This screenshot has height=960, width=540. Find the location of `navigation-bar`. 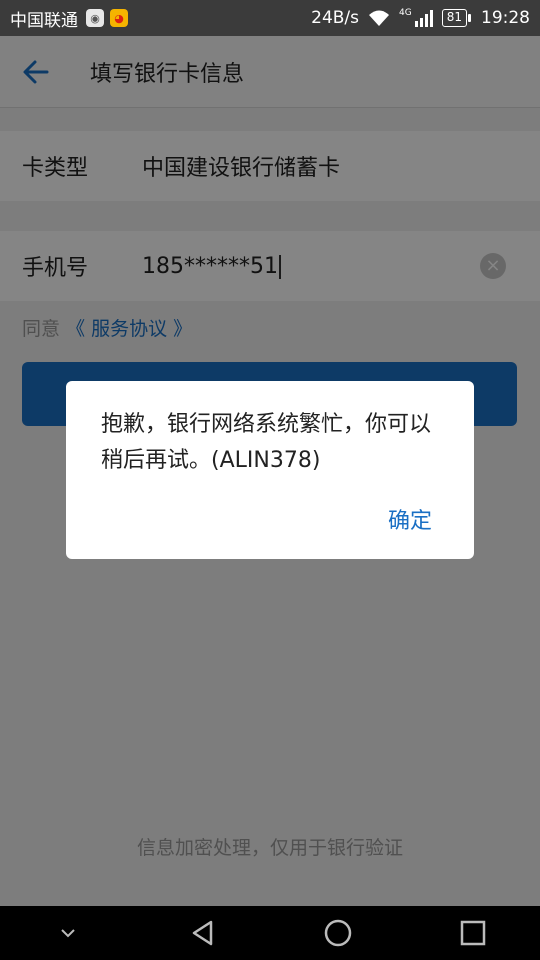

navigation-bar is located at coordinates (270, 933).